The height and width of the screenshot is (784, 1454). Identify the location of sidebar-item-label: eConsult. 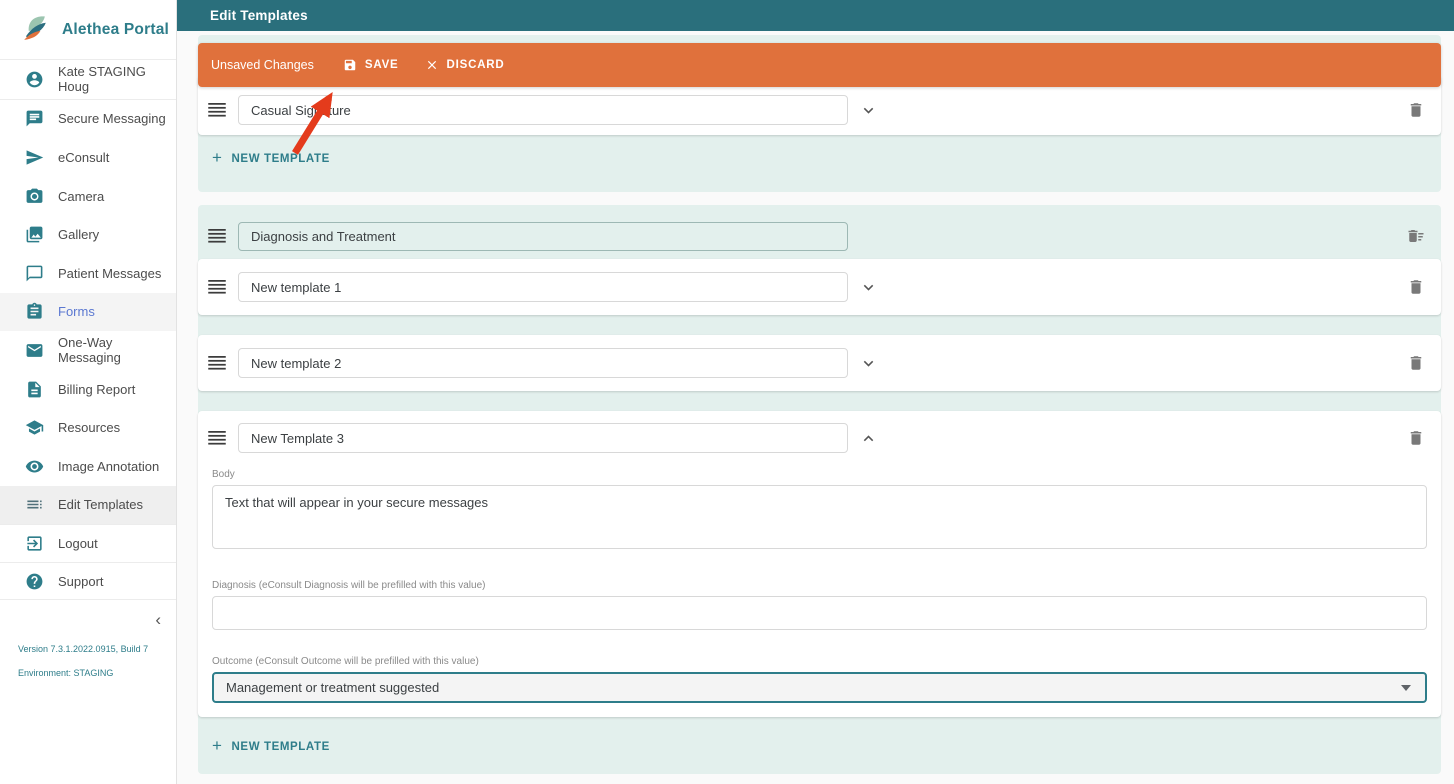
(84, 157).